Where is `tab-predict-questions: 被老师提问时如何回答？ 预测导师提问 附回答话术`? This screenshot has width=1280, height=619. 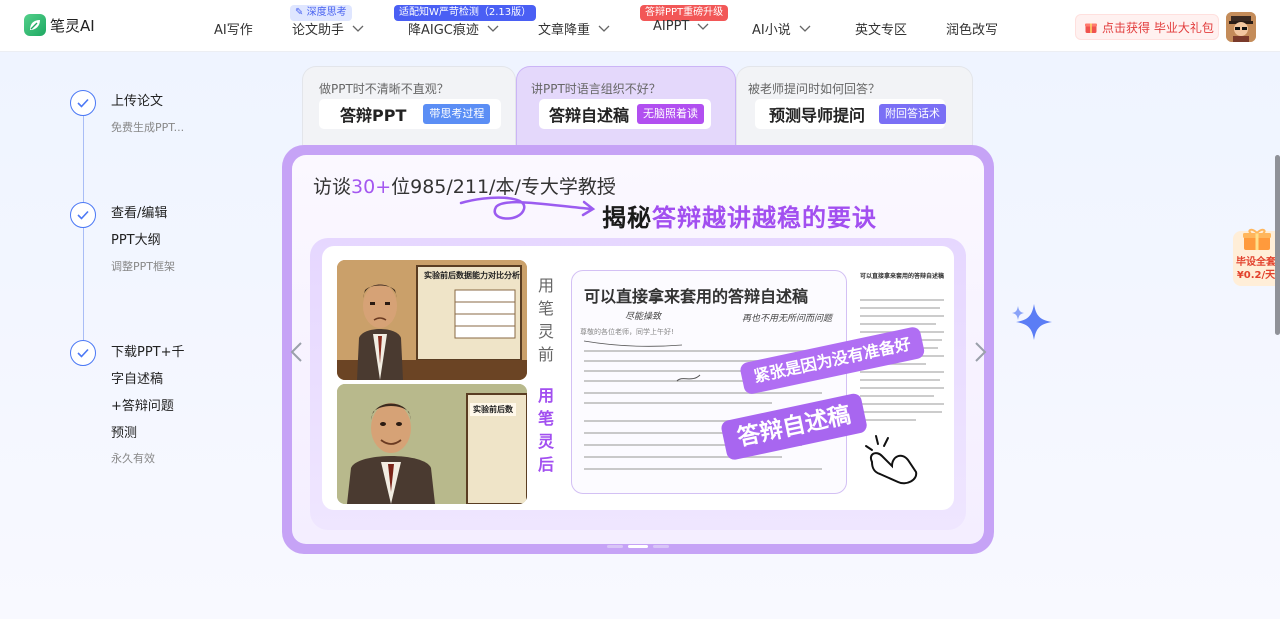 tab-predict-questions: 被老师提问时如何回答？ 预测导师提问 附回答话术 is located at coordinates (854, 107).